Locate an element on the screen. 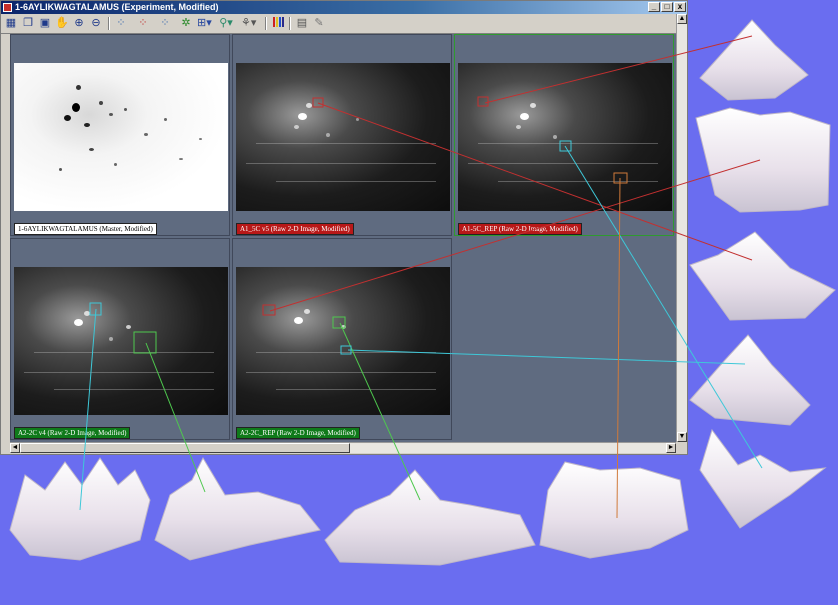  master-gel-image is located at coordinates (121, 137).